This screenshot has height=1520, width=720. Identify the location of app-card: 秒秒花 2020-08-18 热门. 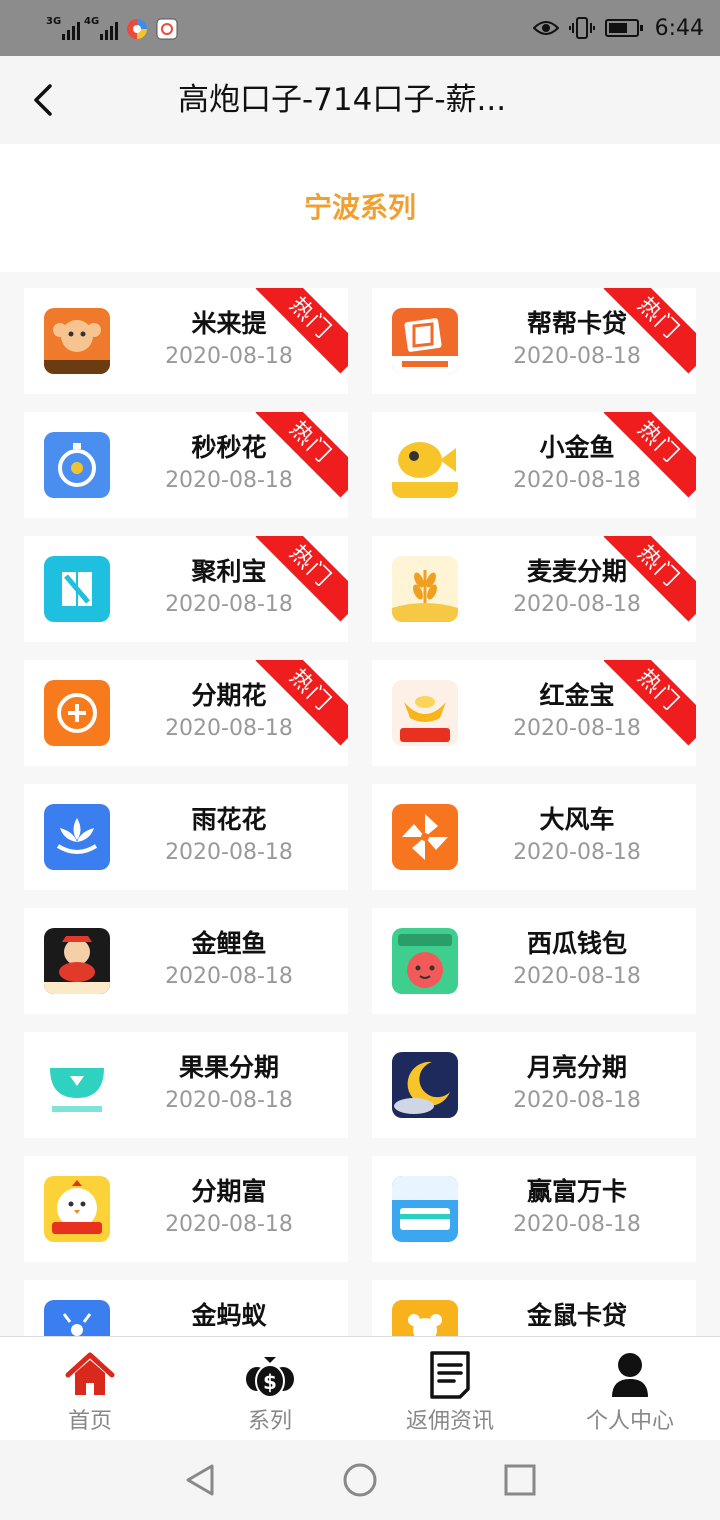
(186, 465).